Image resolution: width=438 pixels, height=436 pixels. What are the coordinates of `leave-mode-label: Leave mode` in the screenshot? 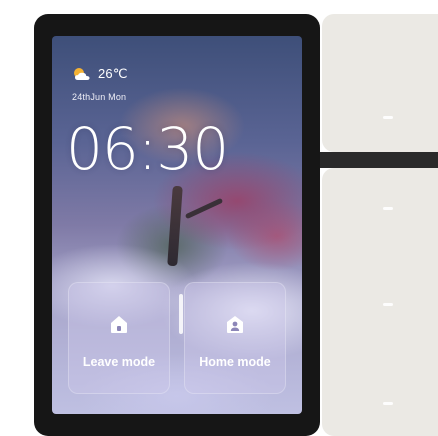 It's located at (119, 362).